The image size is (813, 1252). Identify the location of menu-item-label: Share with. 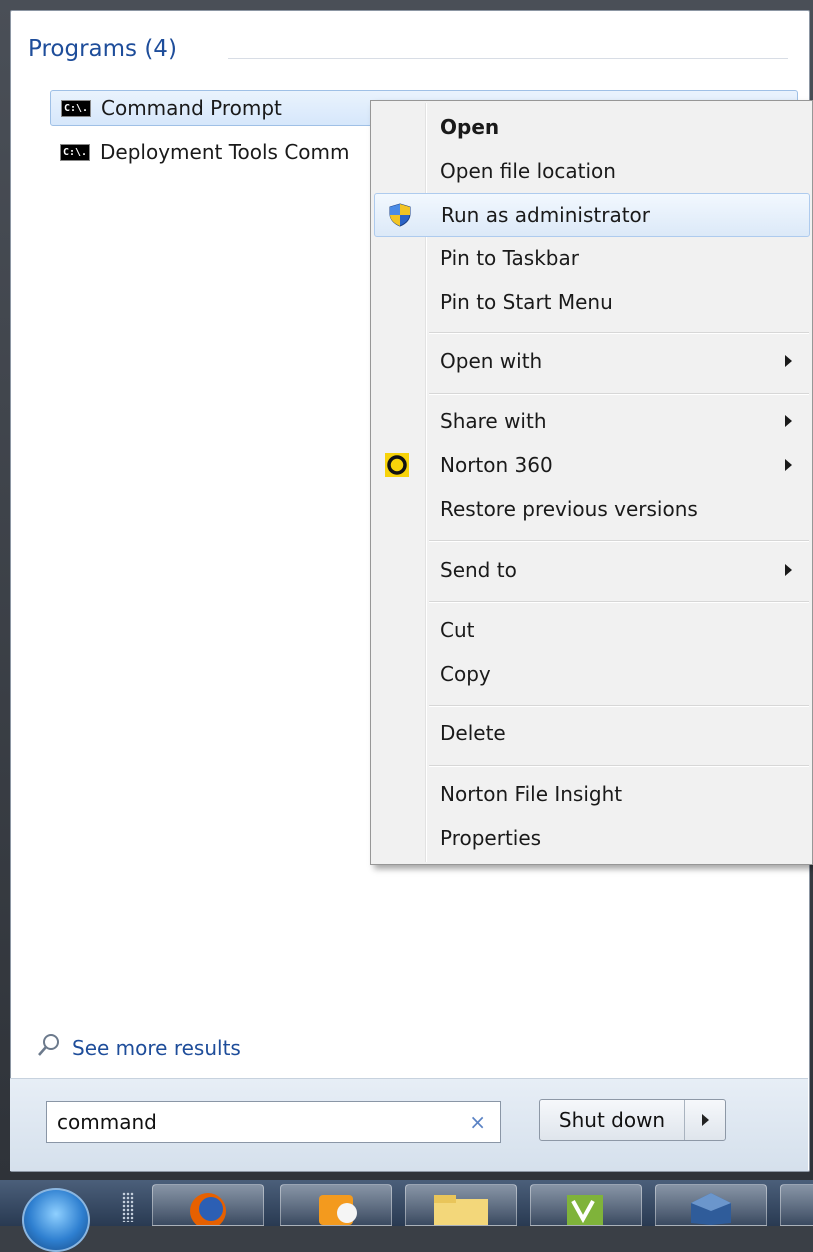
(493, 421).